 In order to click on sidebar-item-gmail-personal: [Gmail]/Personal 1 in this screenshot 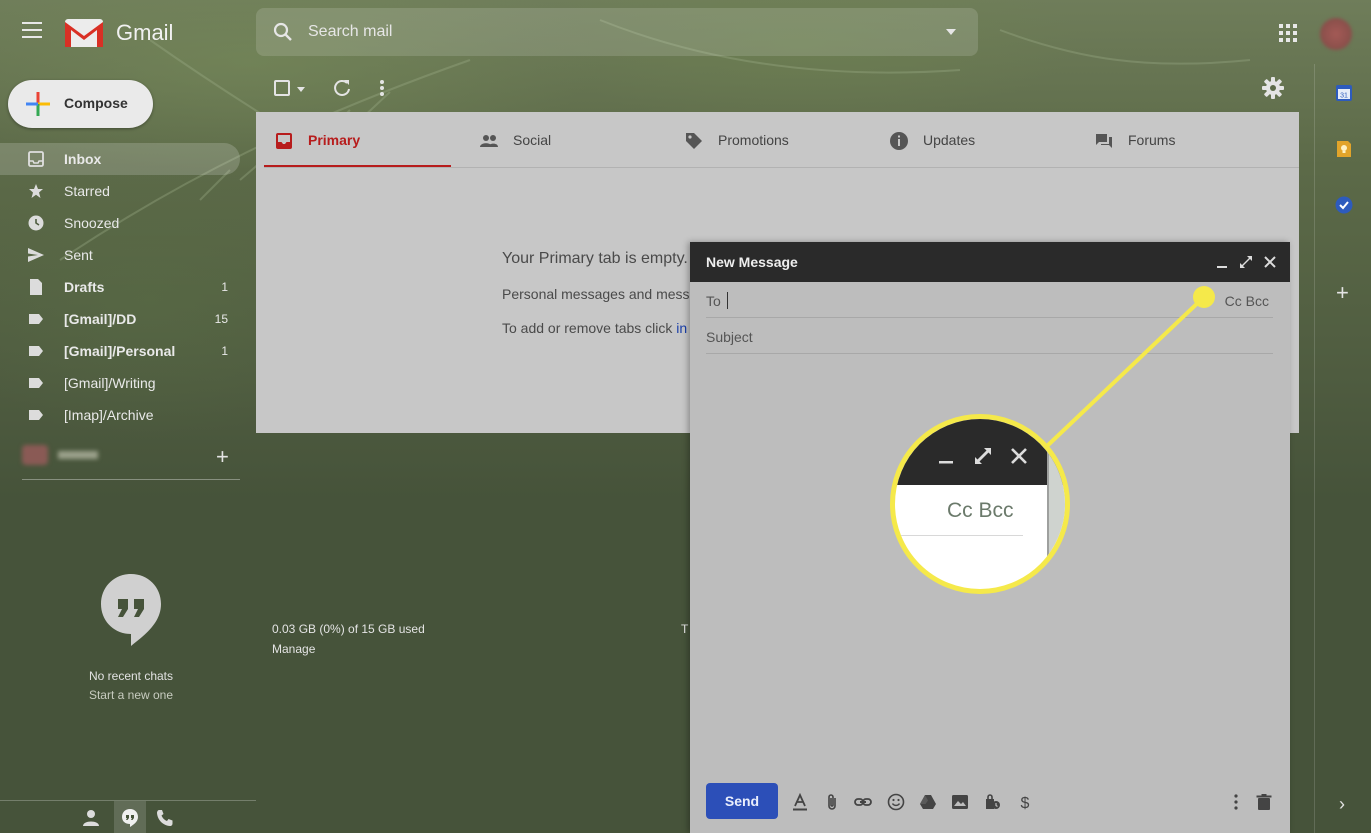, I will do `click(120, 351)`.